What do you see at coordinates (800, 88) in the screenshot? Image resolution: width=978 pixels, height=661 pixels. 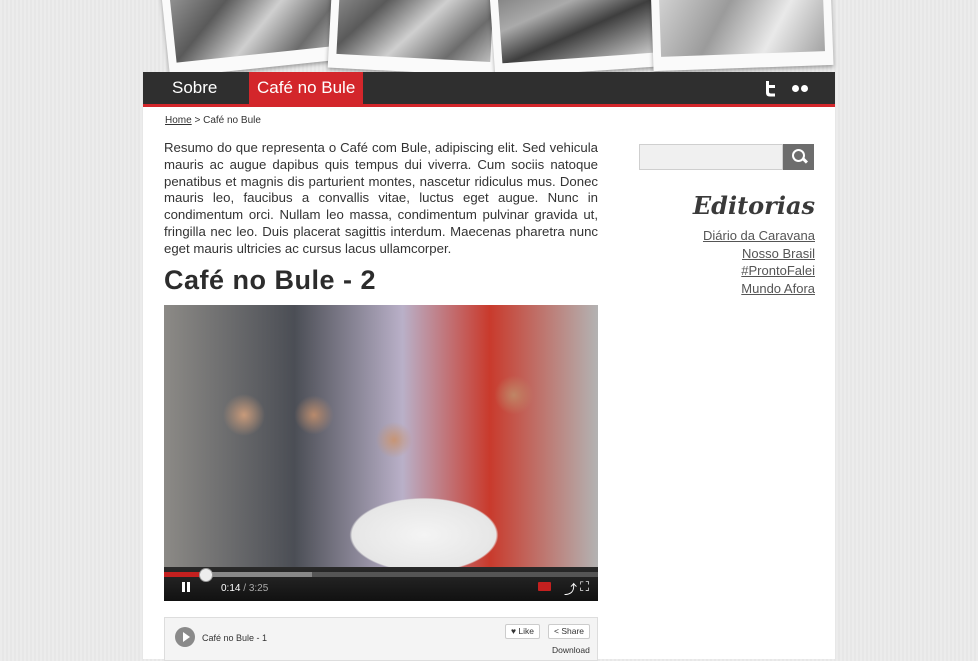 I see `flickr-icon` at bounding box center [800, 88].